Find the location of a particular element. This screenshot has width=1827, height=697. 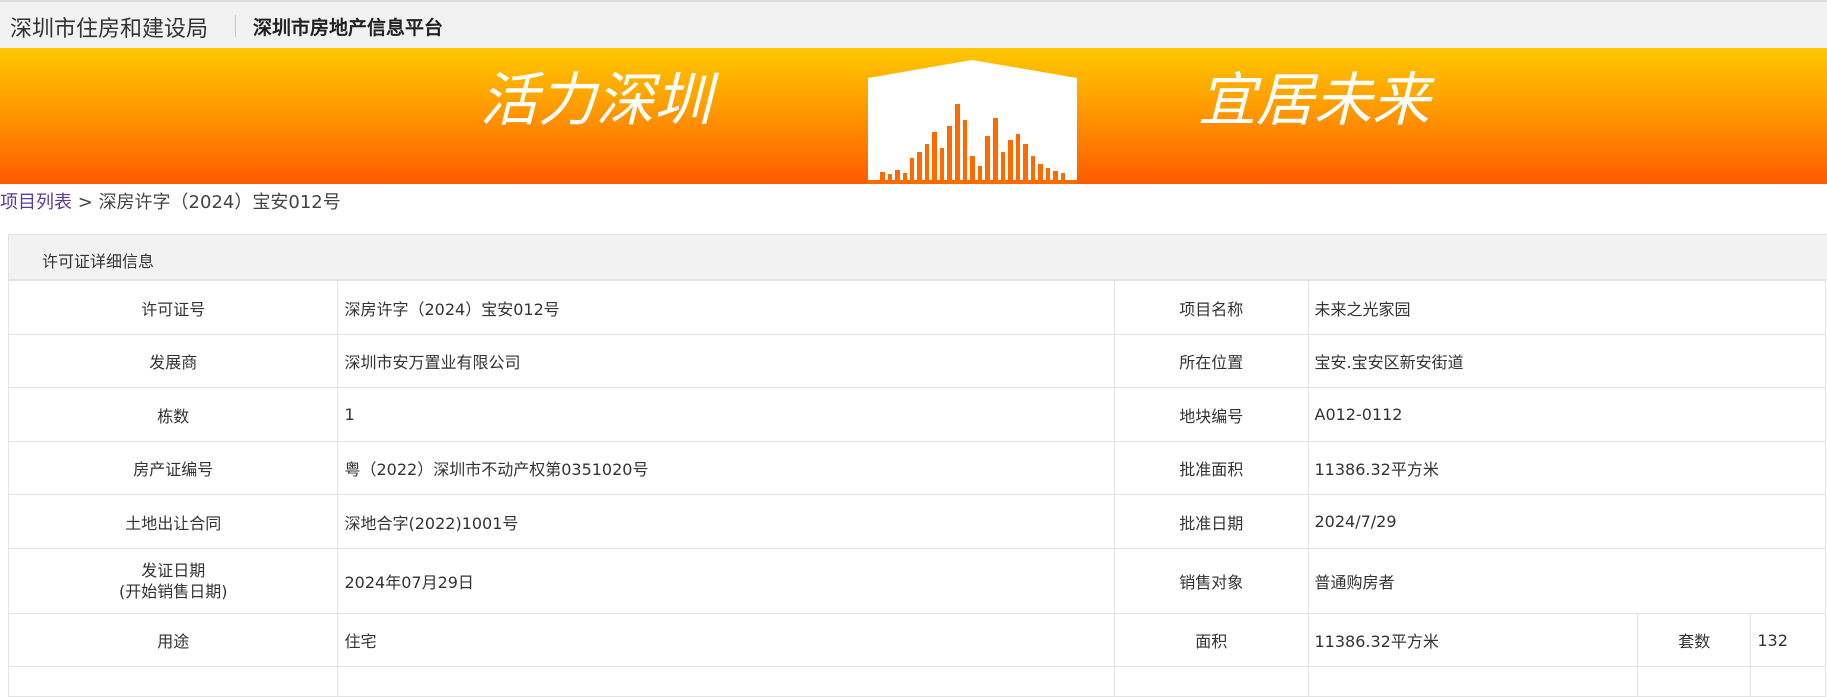

table-row: 栋数 1 地块编号 A012-0112 is located at coordinates (916, 414).